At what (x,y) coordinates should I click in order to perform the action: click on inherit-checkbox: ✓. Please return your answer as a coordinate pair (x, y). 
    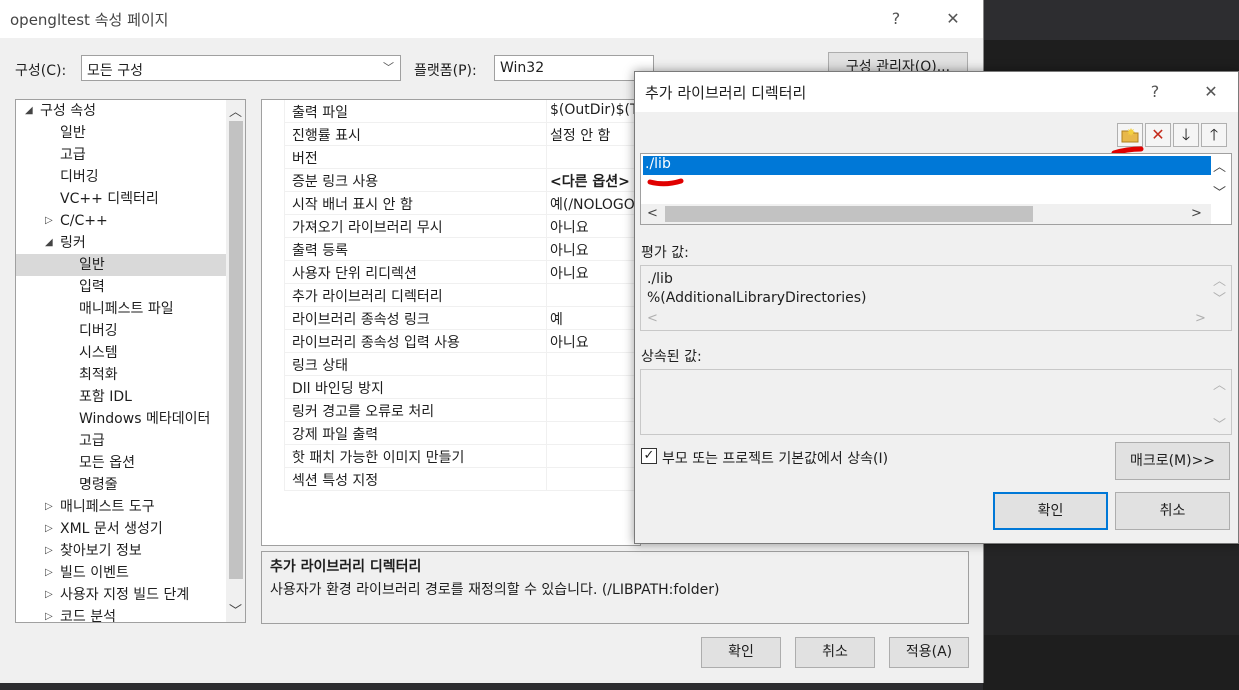
    Looking at the image, I should click on (649, 456).